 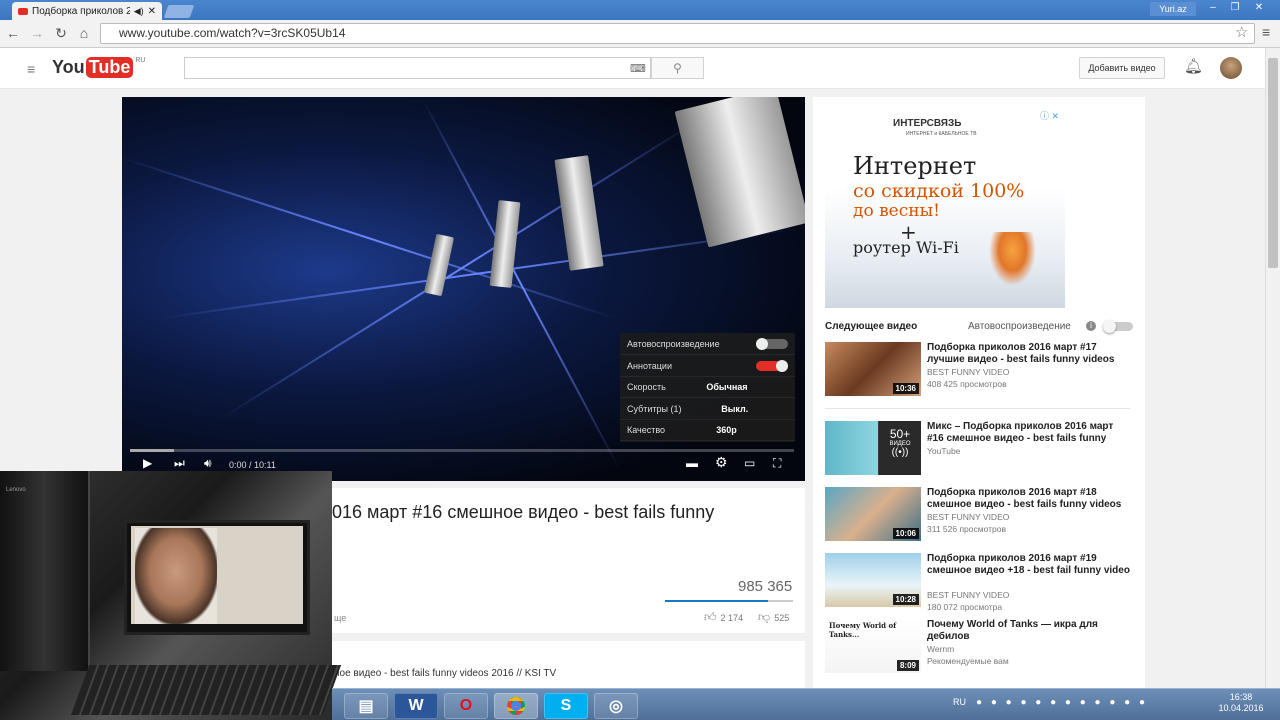 What do you see at coordinates (1235, 8) in the screenshot?
I see `restore-icon: ❐` at bounding box center [1235, 8].